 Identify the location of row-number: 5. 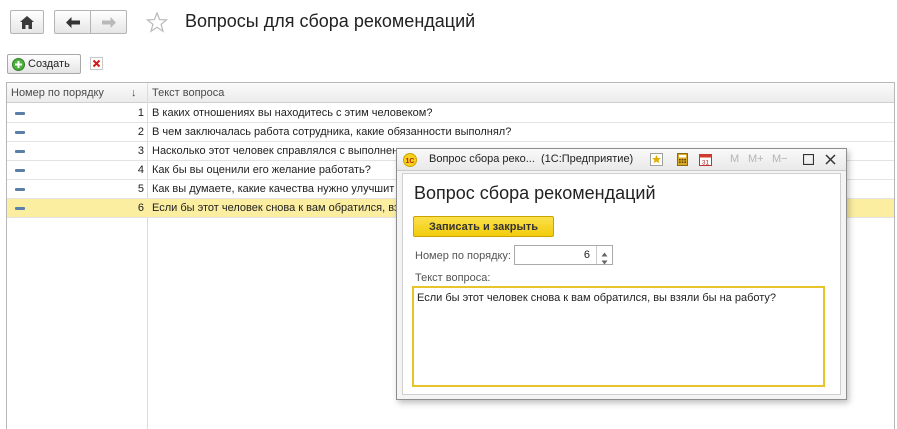
(140, 189).